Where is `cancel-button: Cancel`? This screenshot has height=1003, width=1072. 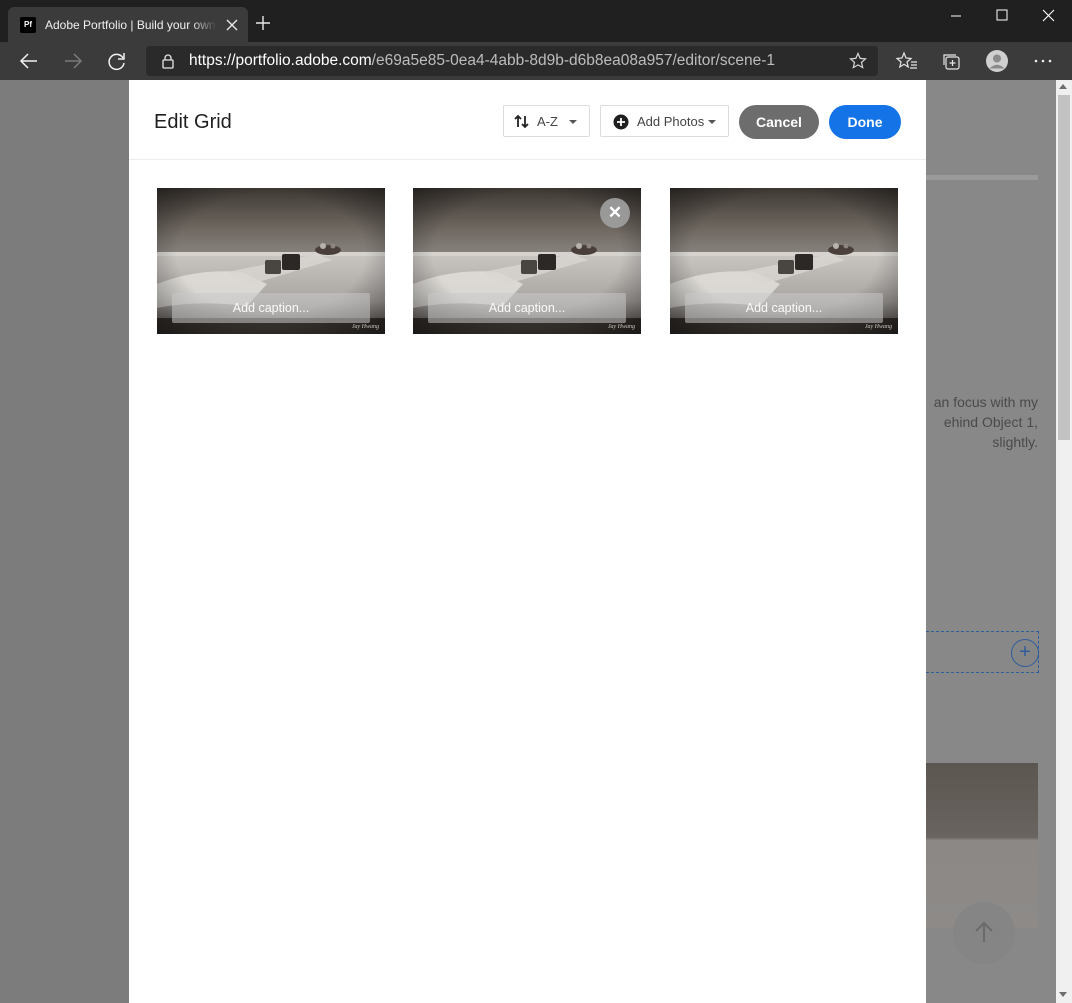
cancel-button: Cancel is located at coordinates (779, 122).